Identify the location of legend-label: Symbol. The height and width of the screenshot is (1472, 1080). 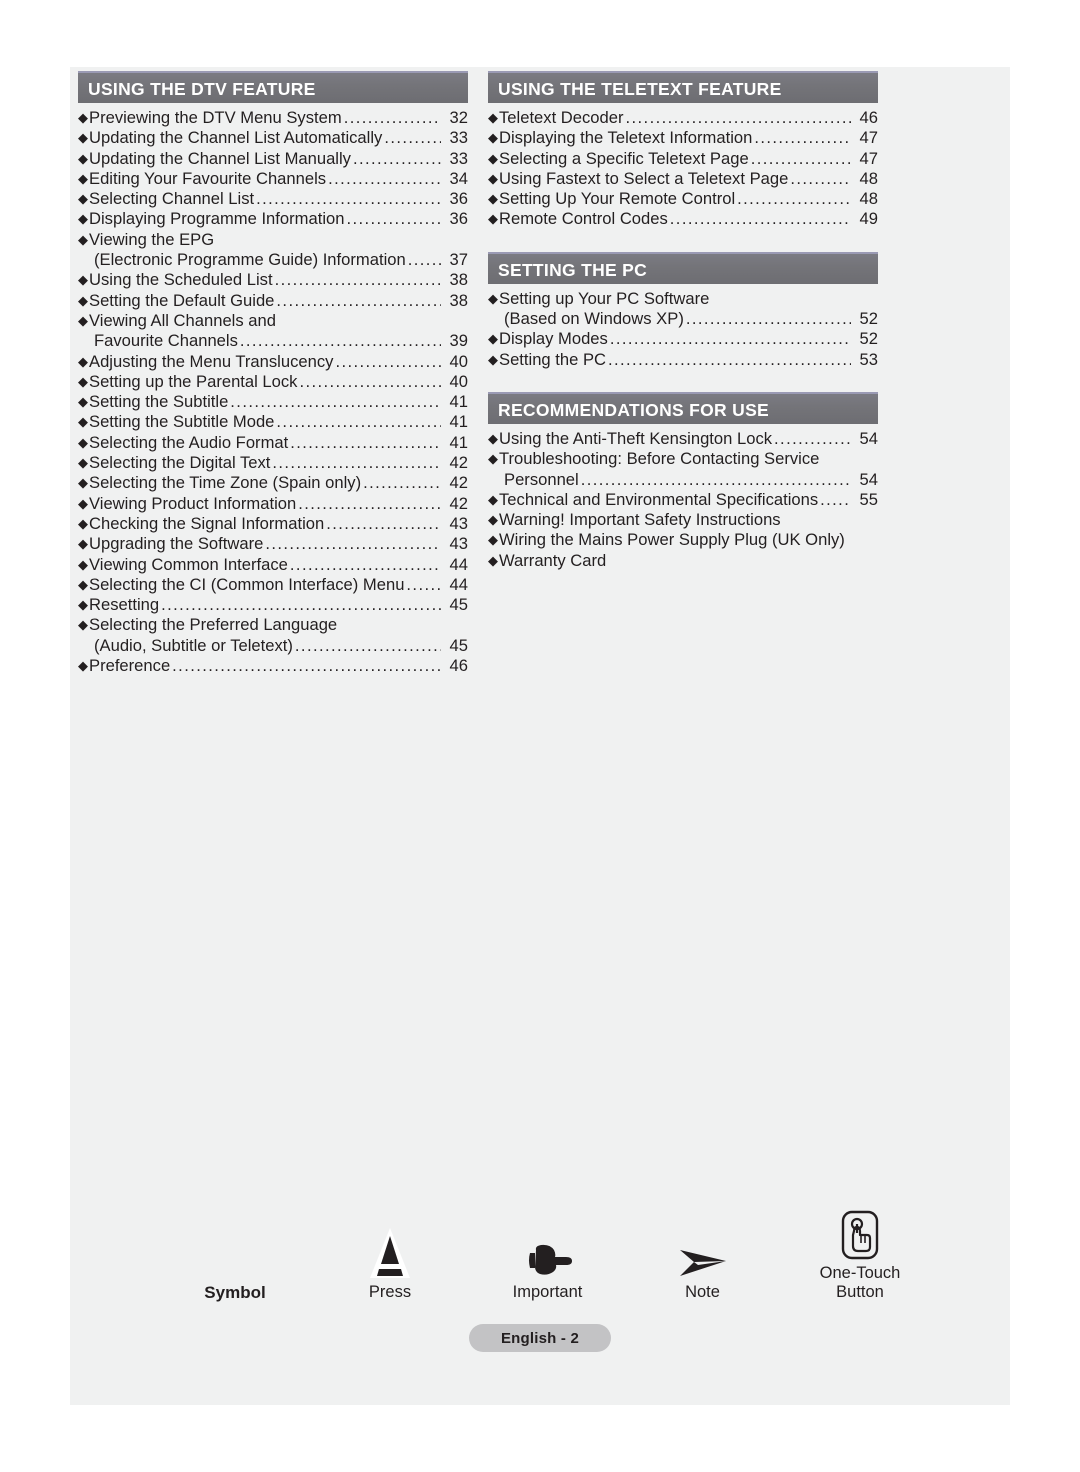
(235, 1292).